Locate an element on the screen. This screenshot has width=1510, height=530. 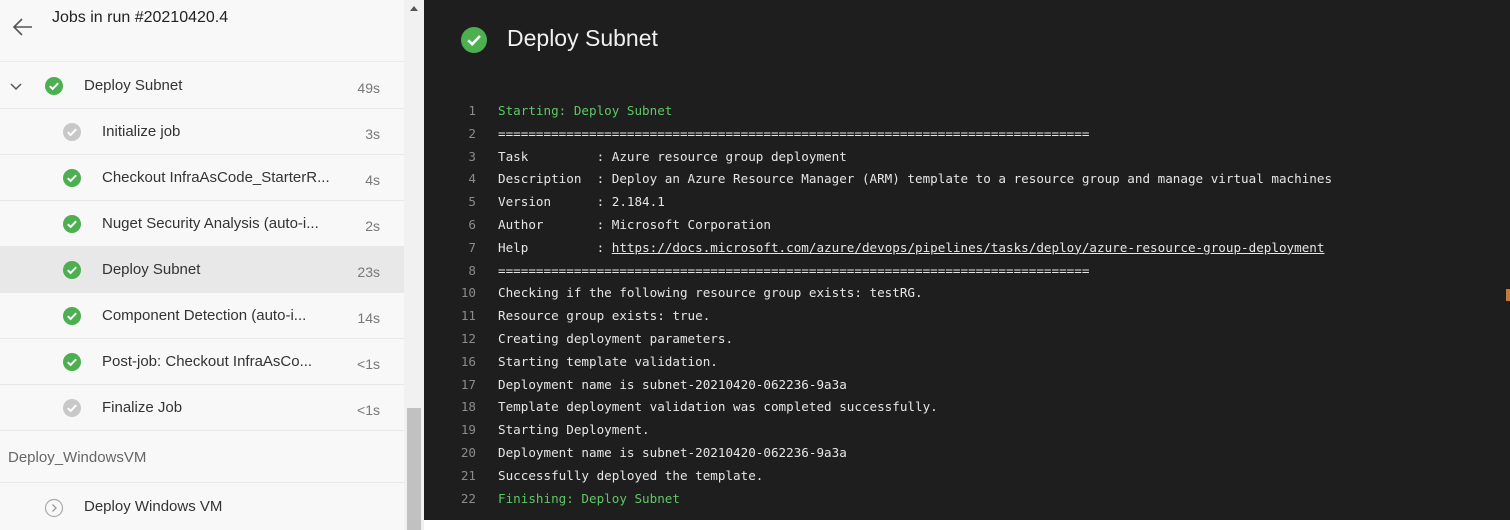
log-line-number: 5 is located at coordinates (472, 202).